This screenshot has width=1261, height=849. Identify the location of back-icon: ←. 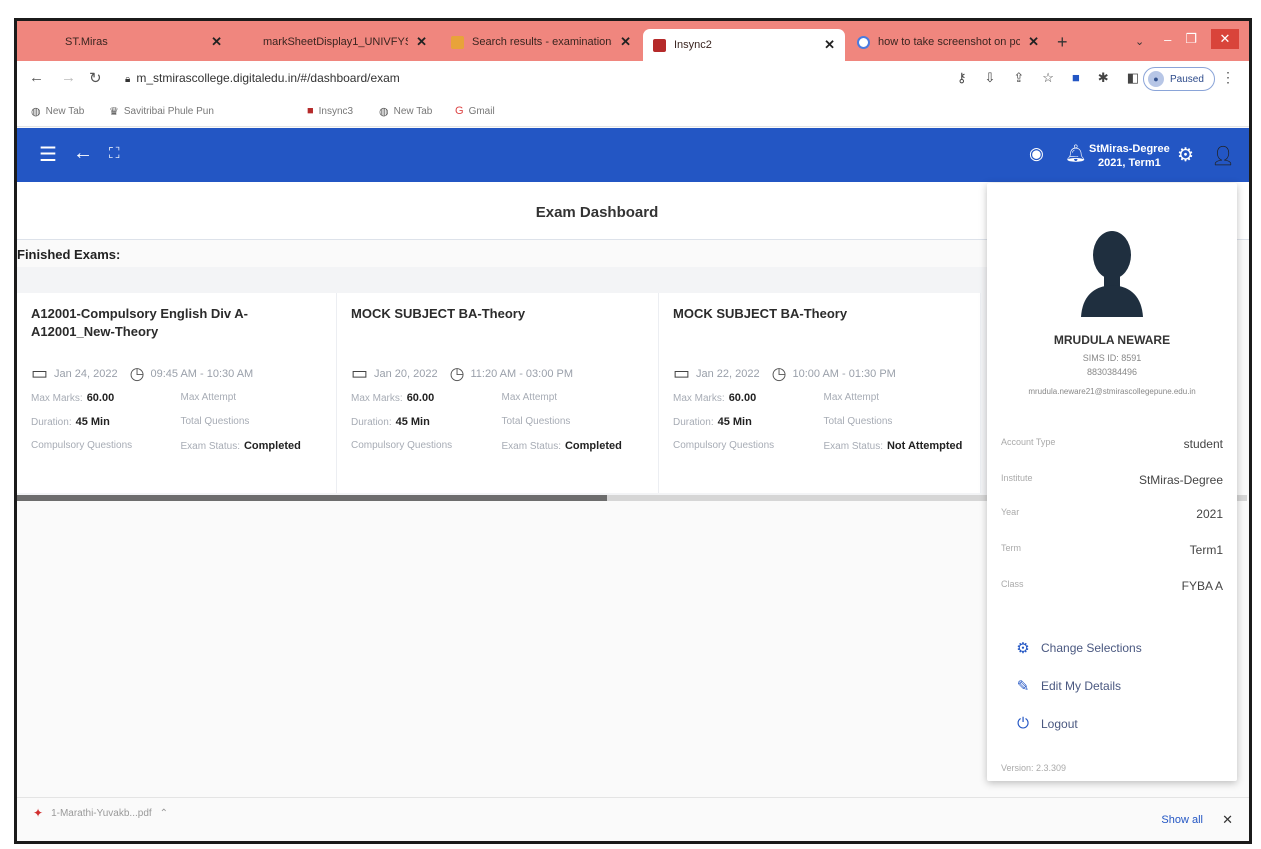
(36, 77).